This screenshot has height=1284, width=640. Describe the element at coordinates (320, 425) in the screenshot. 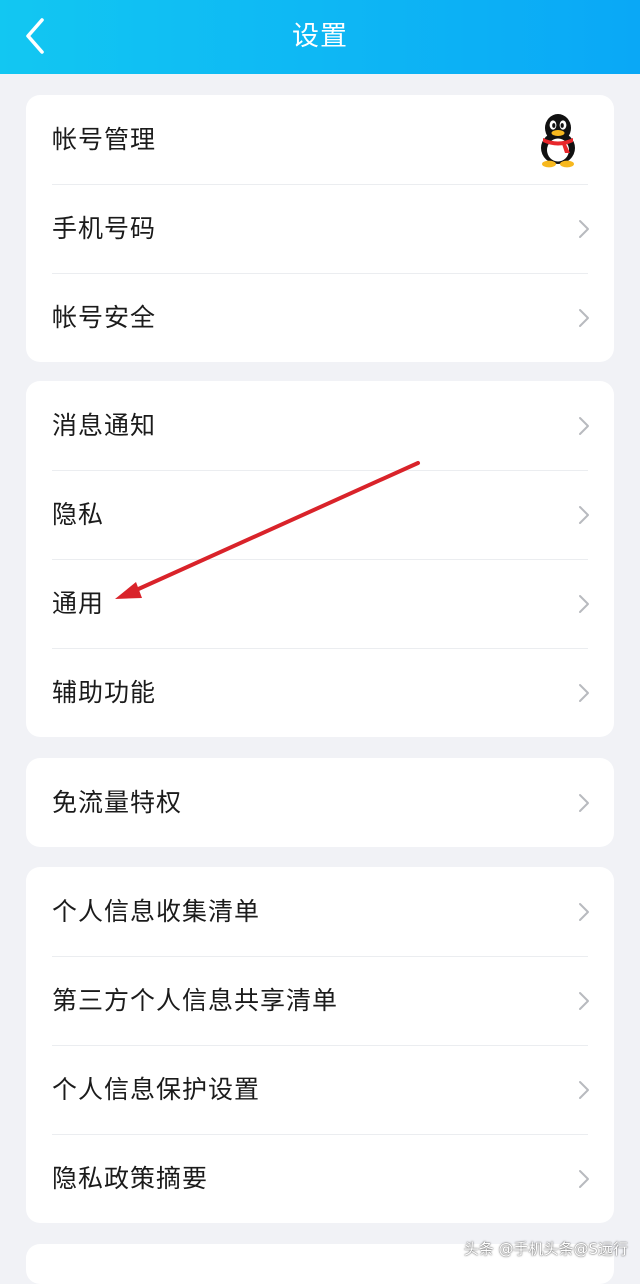

I see `settings-item-notifications: 消息通知` at that location.